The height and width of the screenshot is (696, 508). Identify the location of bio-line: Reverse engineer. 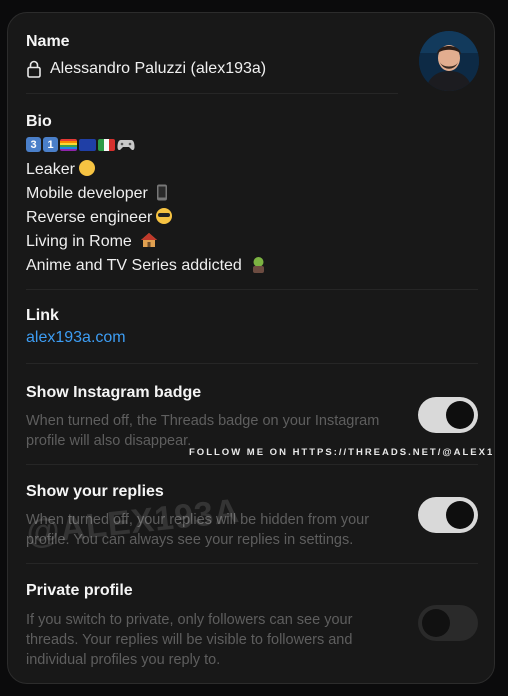
(99, 217).